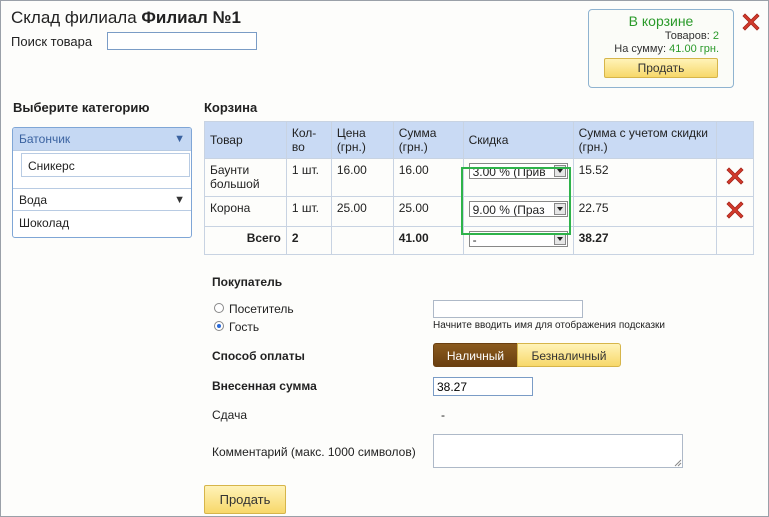  What do you see at coordinates (245, 140) in the screenshot?
I see `column-header: Товар` at bounding box center [245, 140].